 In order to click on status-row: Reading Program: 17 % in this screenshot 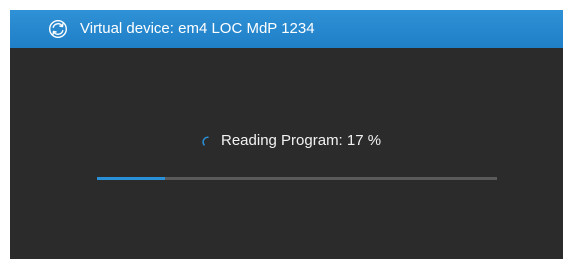, I will do `click(286, 141)`.